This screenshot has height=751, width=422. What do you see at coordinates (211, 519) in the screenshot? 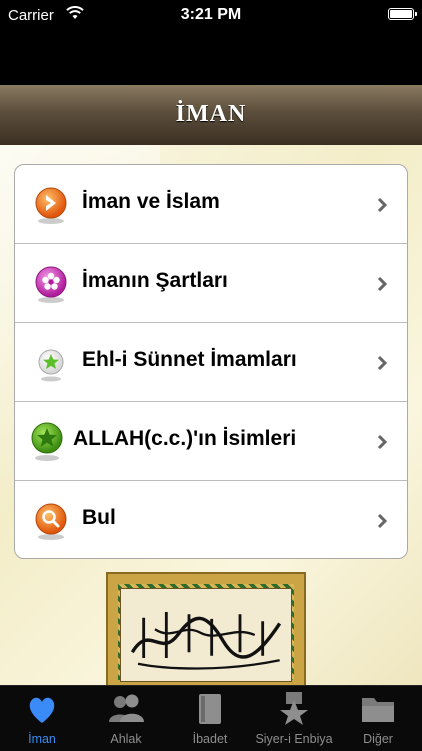
I see `menu-item-bul: Bul` at bounding box center [211, 519].